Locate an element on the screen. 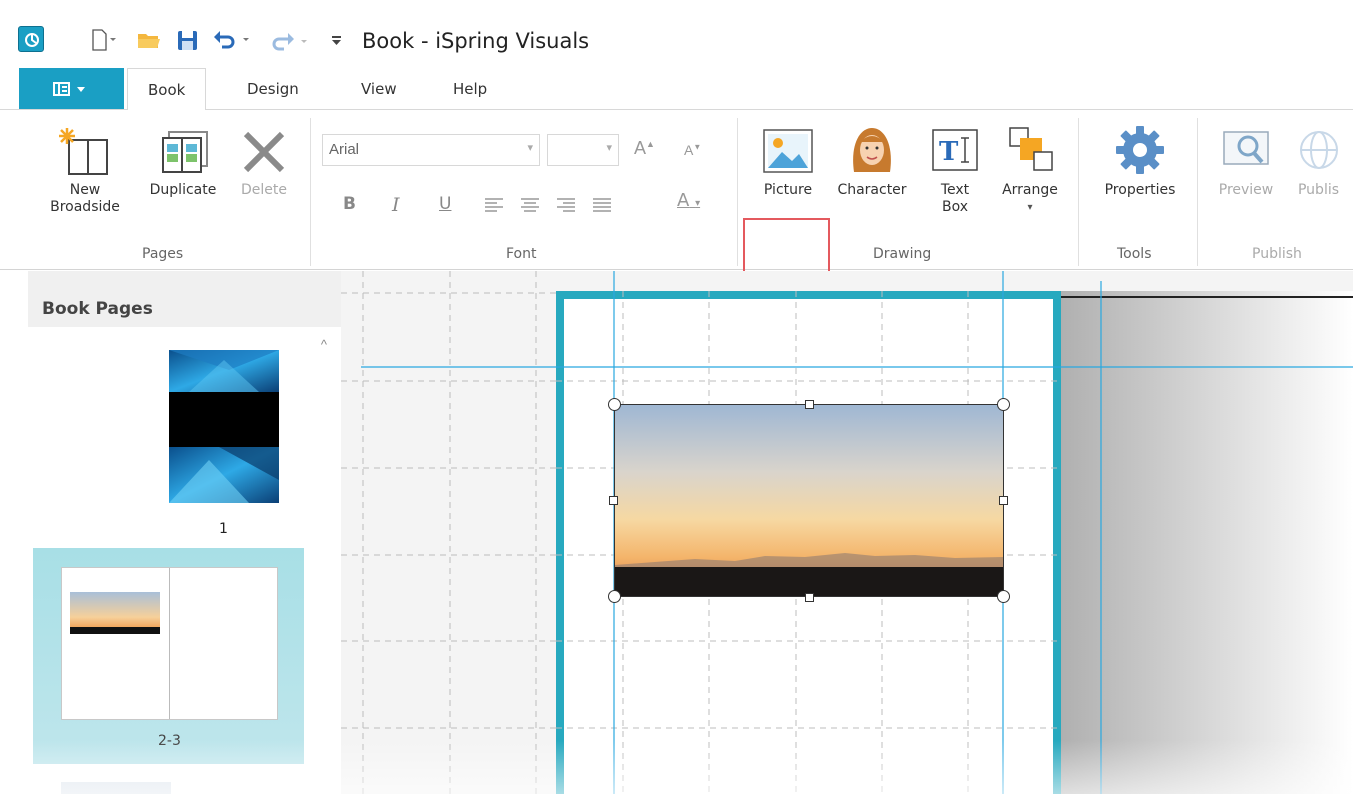 The image size is (1353, 794). page-thumbnails-list: ^ 1 2-3 is located at coordinates (184, 560).